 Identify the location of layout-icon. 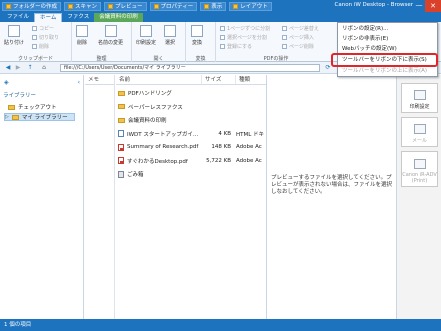
(236, 6).